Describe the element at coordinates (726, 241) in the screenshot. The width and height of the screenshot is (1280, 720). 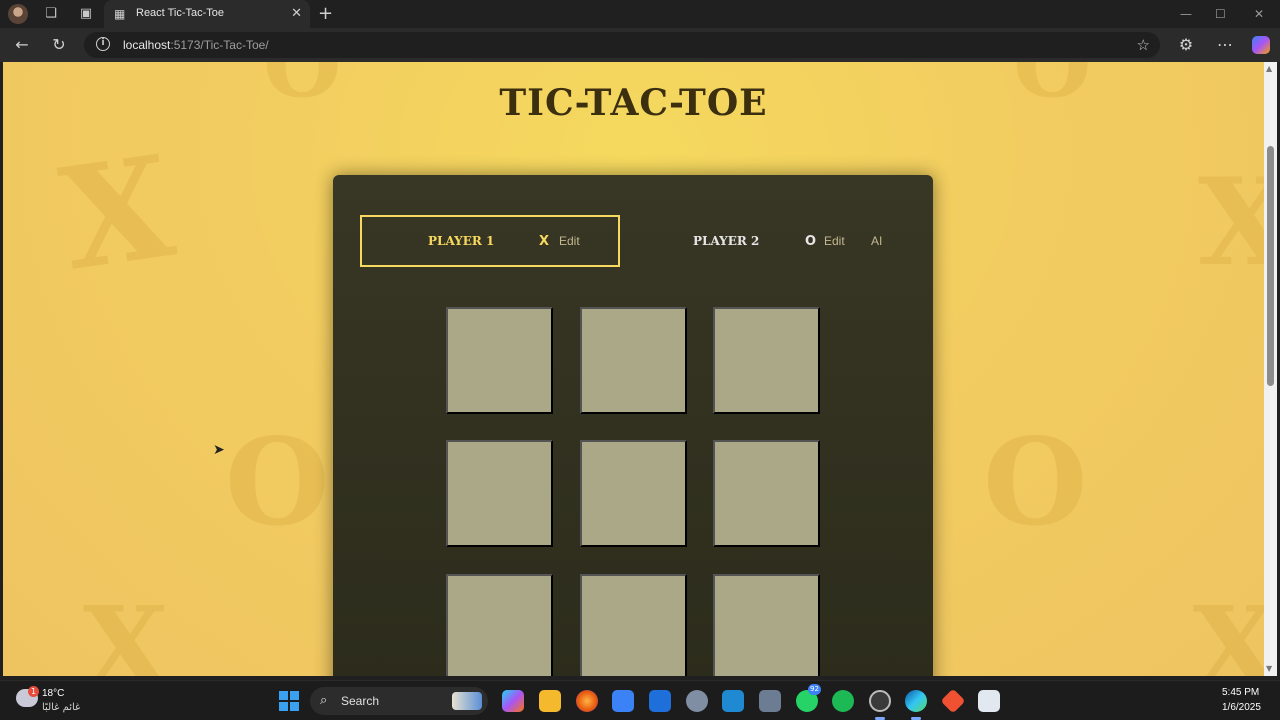
I see `player-2-name: PLAYER 2` at that location.